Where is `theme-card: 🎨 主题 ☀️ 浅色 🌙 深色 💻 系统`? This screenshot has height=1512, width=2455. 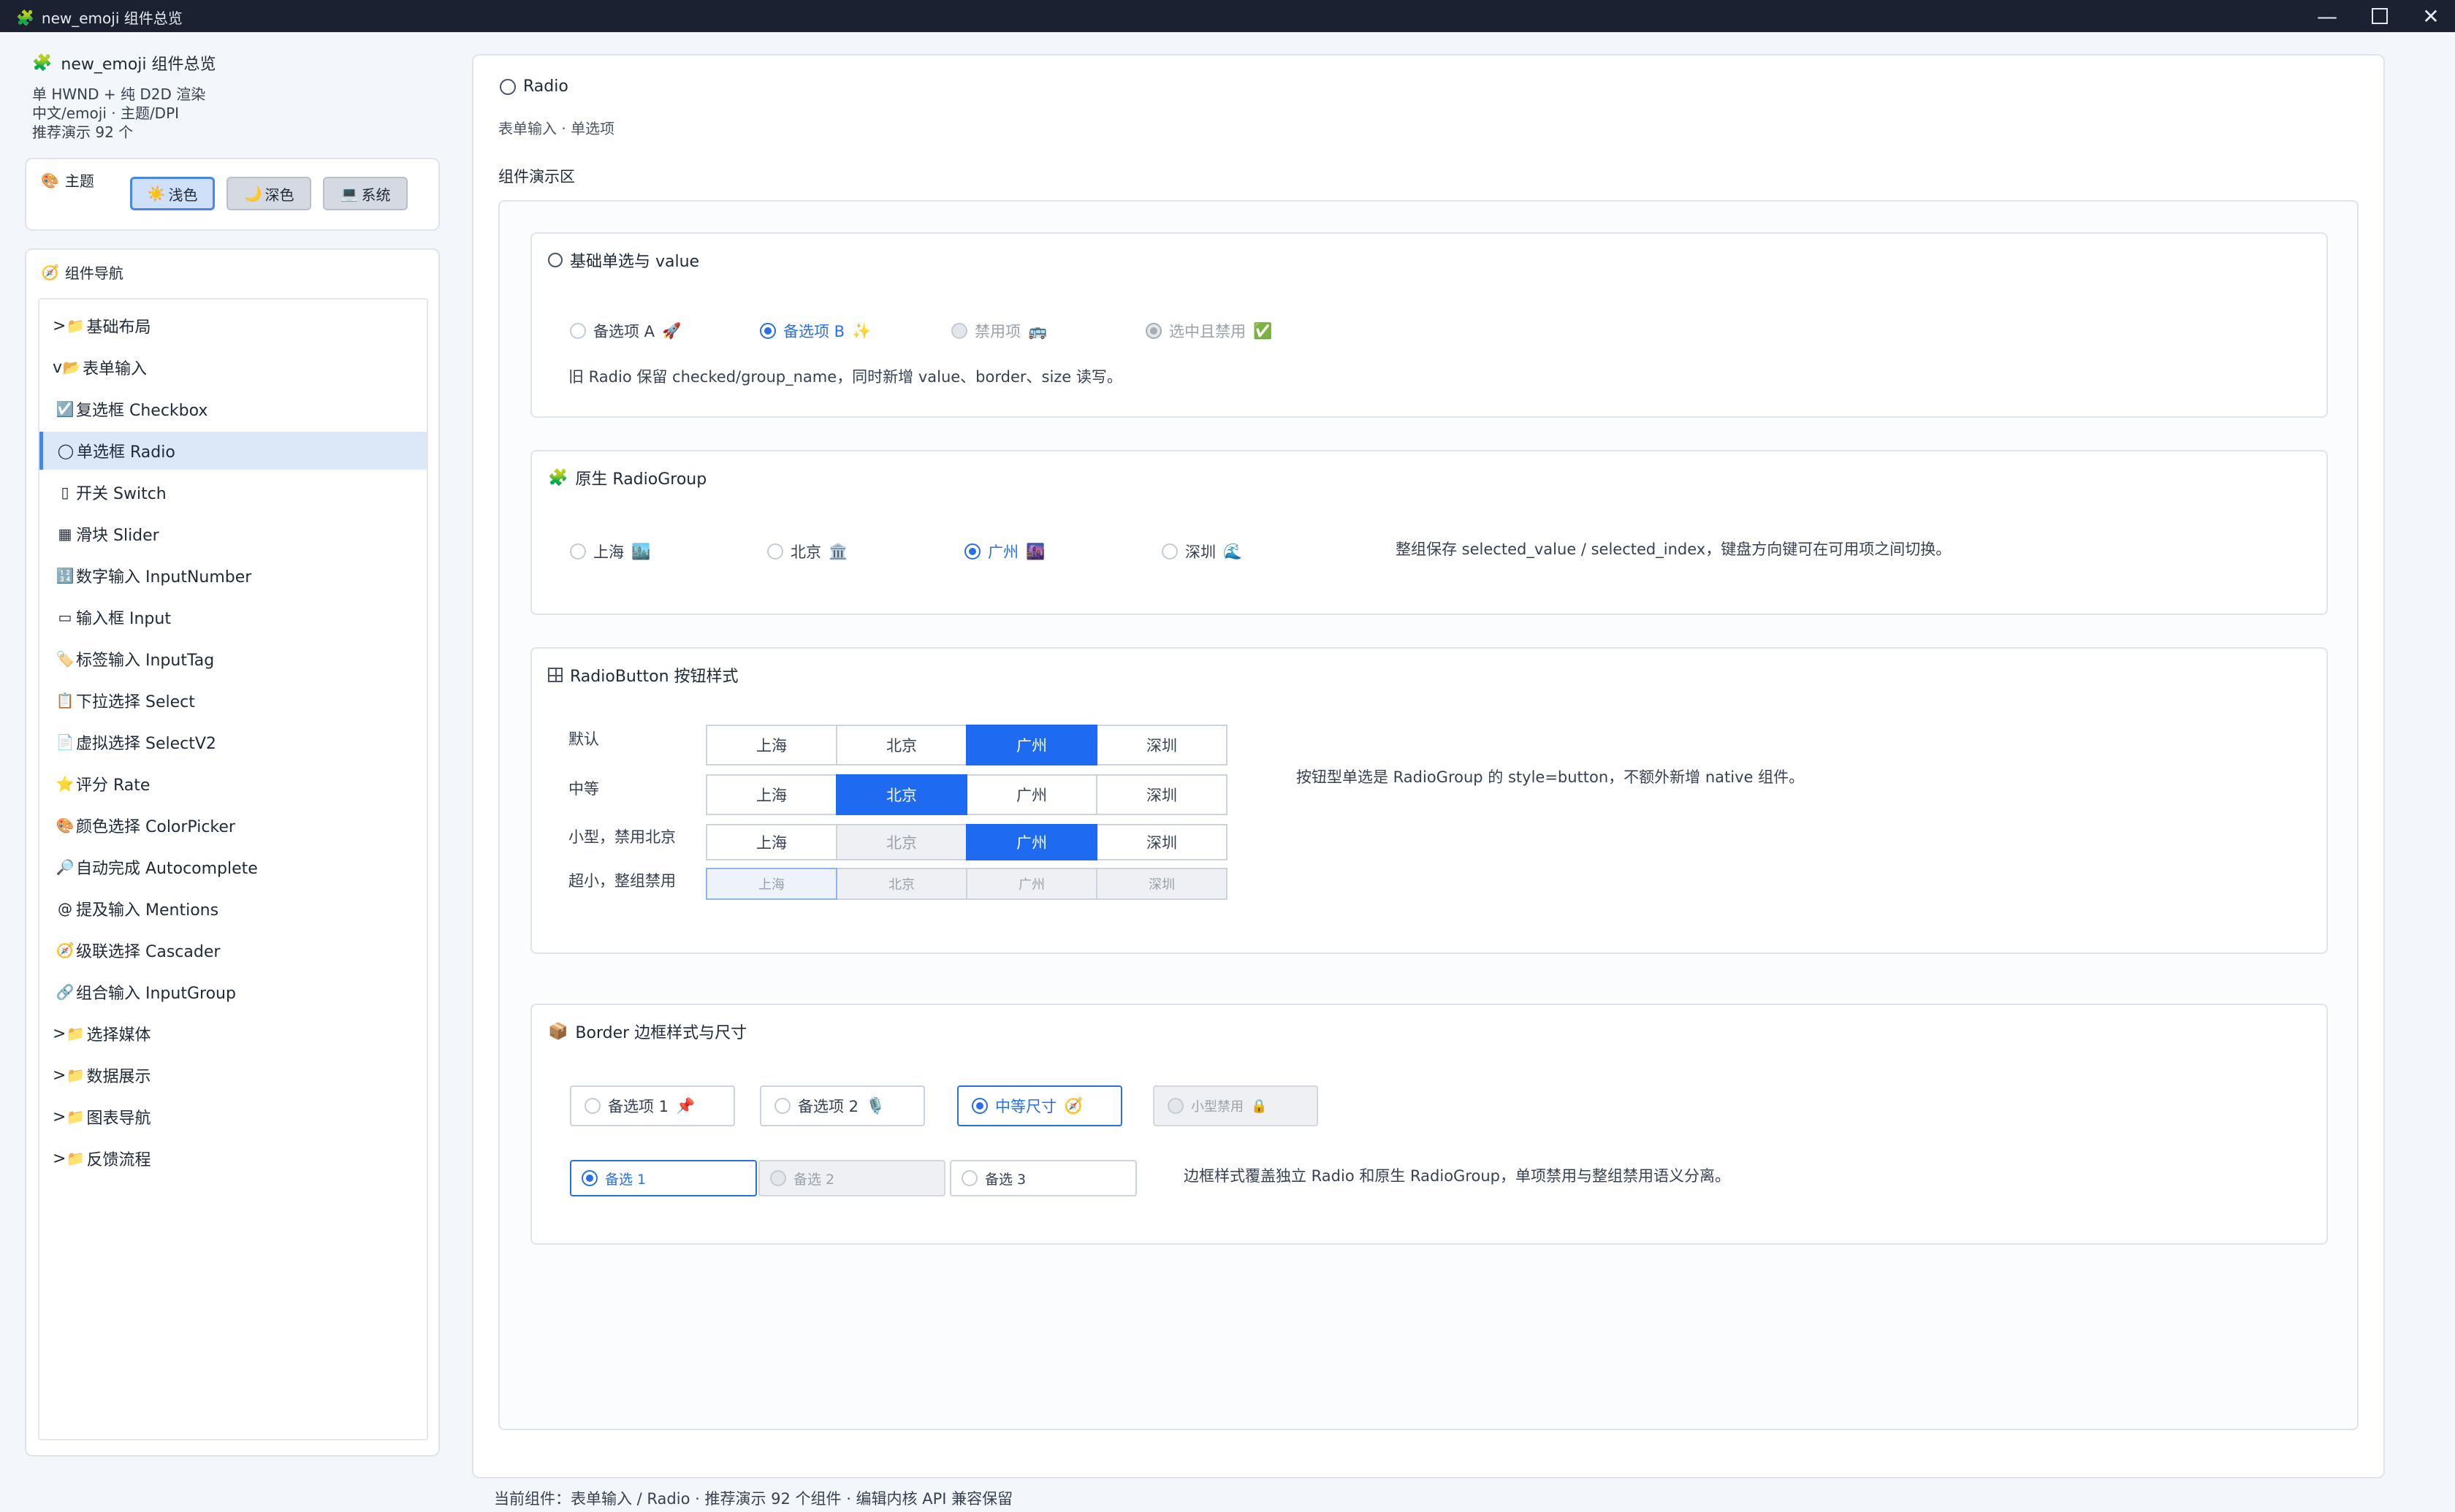 theme-card: 🎨 主题 ☀️ 浅色 🌙 深色 💻 系统 is located at coordinates (232, 195).